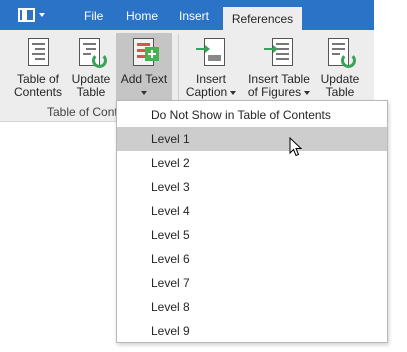 The height and width of the screenshot is (352, 407). I want to click on table-of-contents-label-2: Contents, so click(38, 92).